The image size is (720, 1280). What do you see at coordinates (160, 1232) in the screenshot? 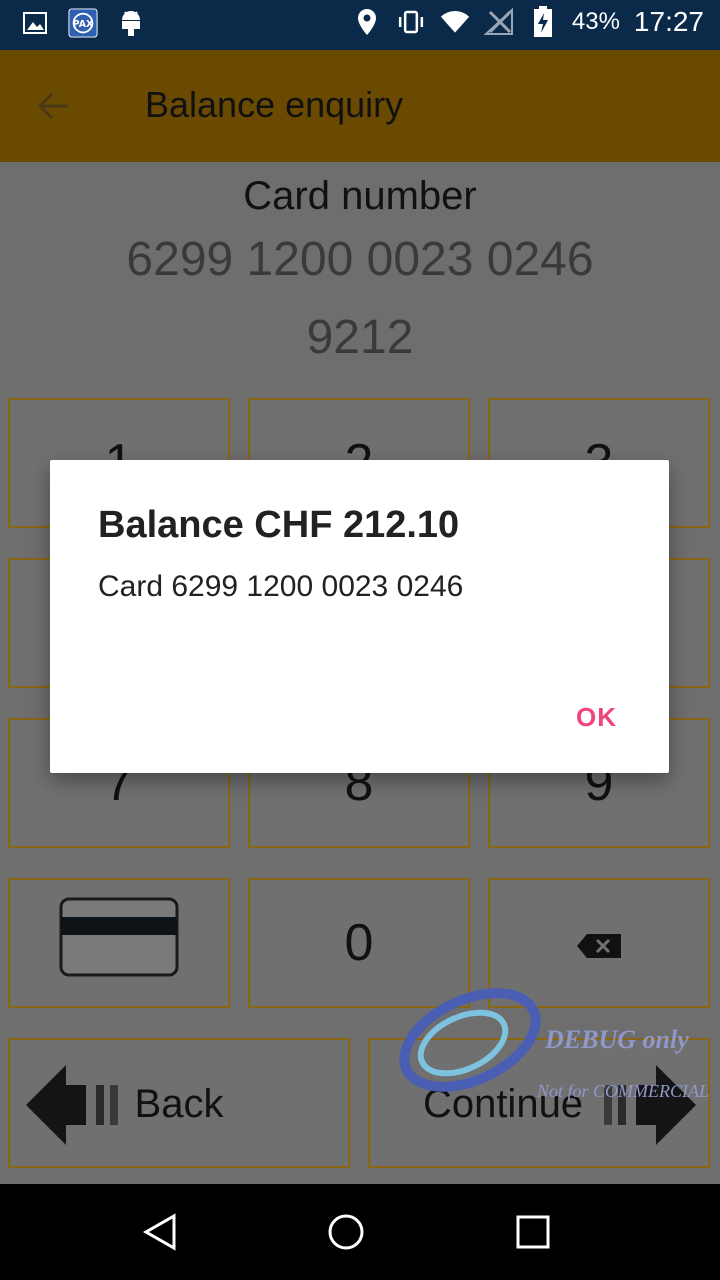
I see `nav-back-icon` at bounding box center [160, 1232].